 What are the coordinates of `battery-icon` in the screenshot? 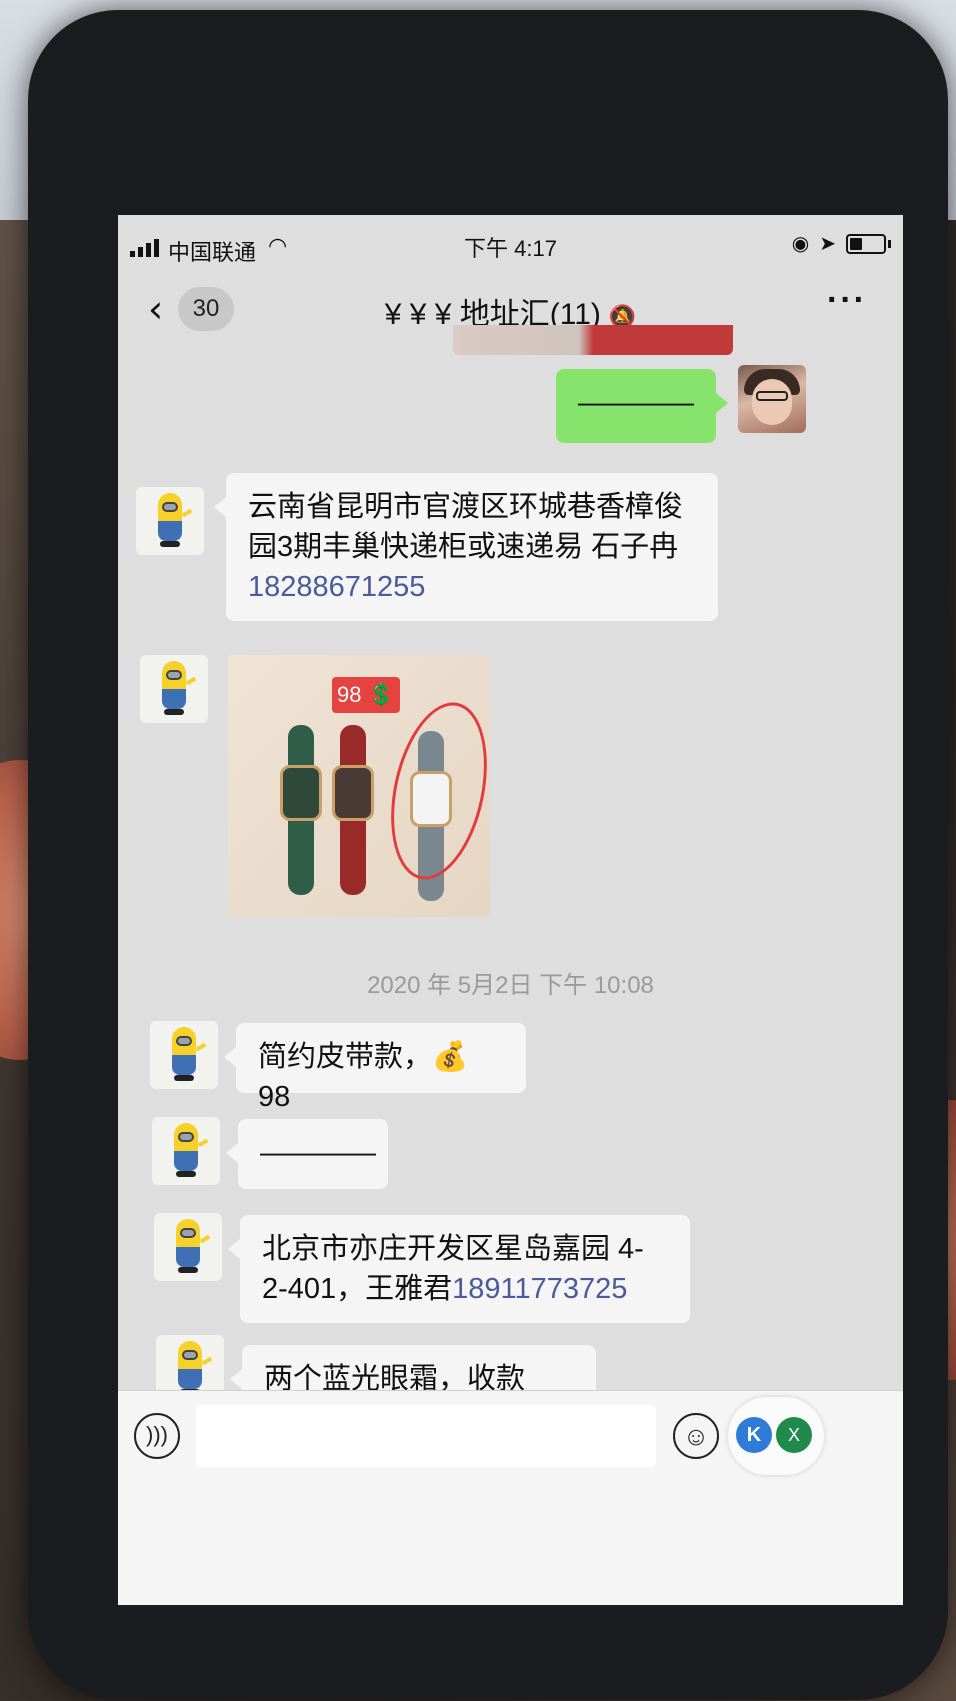 It's located at (866, 243).